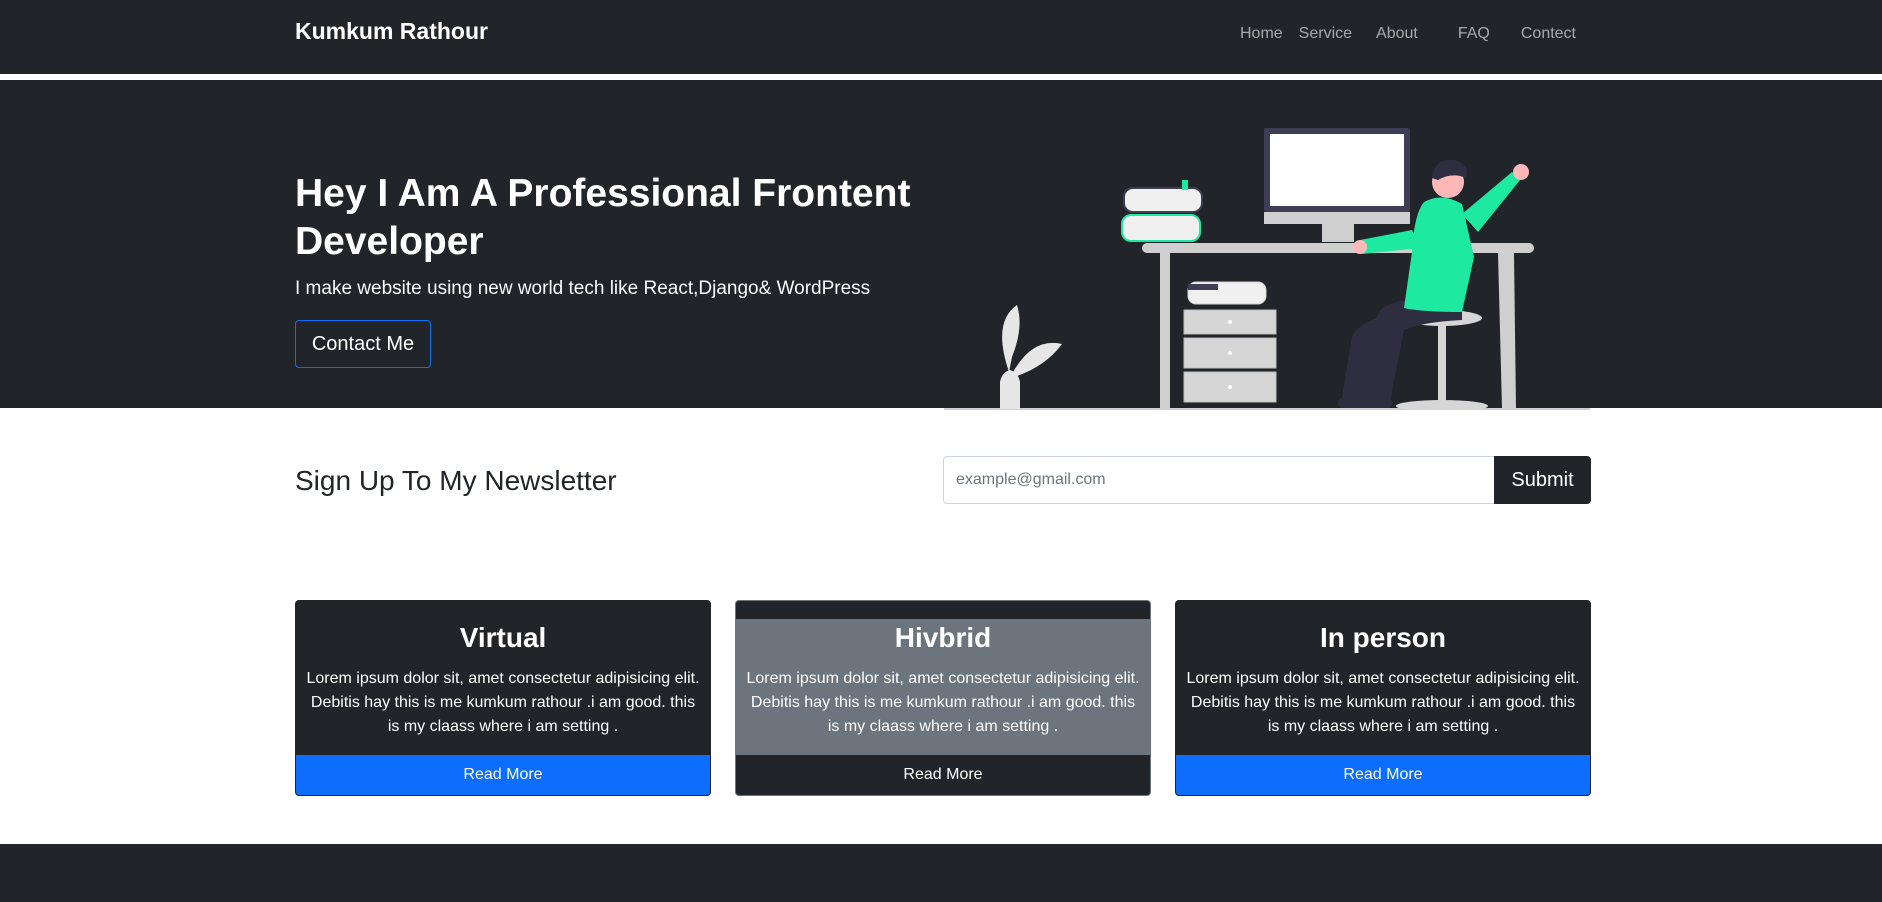 Image resolution: width=1882 pixels, height=902 pixels. What do you see at coordinates (943, 637) in the screenshot?
I see `card-title: Hivbrid` at bounding box center [943, 637].